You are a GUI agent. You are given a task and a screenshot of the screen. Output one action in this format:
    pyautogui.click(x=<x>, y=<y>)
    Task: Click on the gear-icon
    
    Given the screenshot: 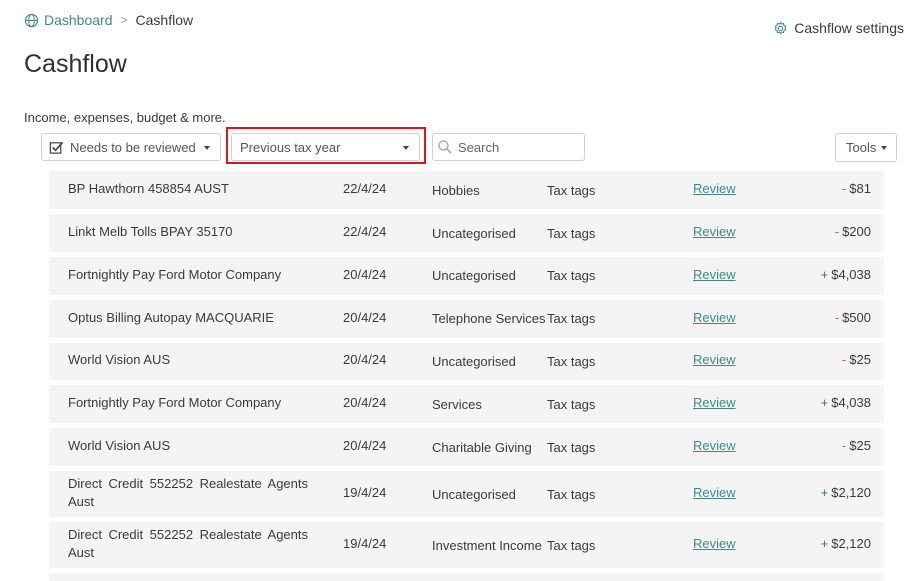 What is the action you would take?
    pyautogui.click(x=780, y=28)
    